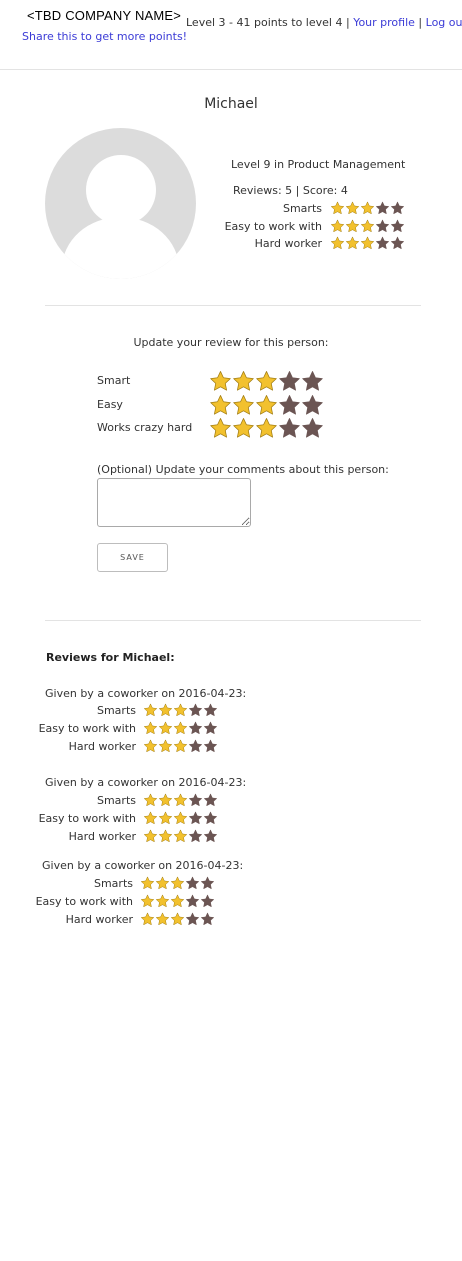 This screenshot has height=1261, width=462. Describe the element at coordinates (110, 657) in the screenshot. I see `reviews-title: Reviews for Michael:` at that location.